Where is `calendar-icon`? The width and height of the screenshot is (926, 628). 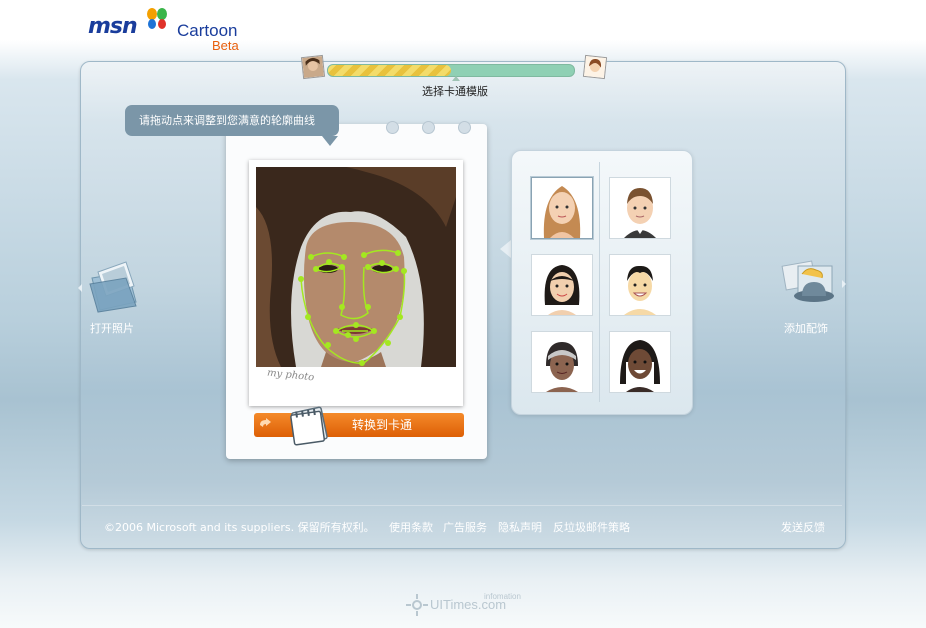 calendar-icon is located at coordinates (309, 426).